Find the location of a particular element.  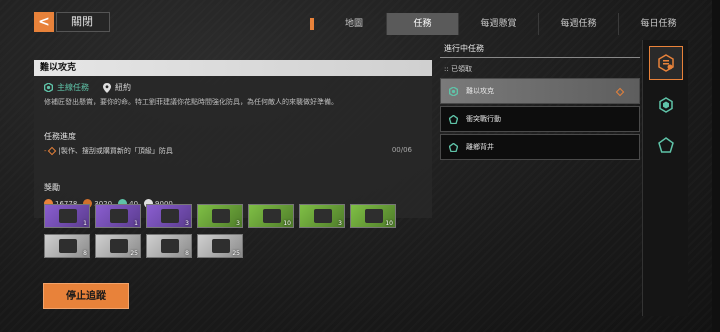

tracked-diamond-icon is located at coordinates (620, 92).